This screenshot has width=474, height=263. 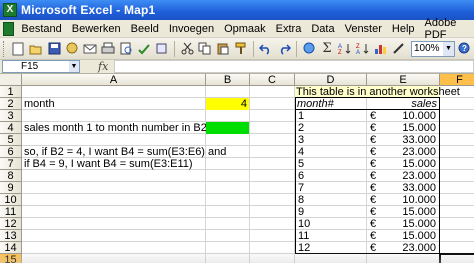 What do you see at coordinates (266, 49) in the screenshot?
I see `undo-icon` at bounding box center [266, 49].